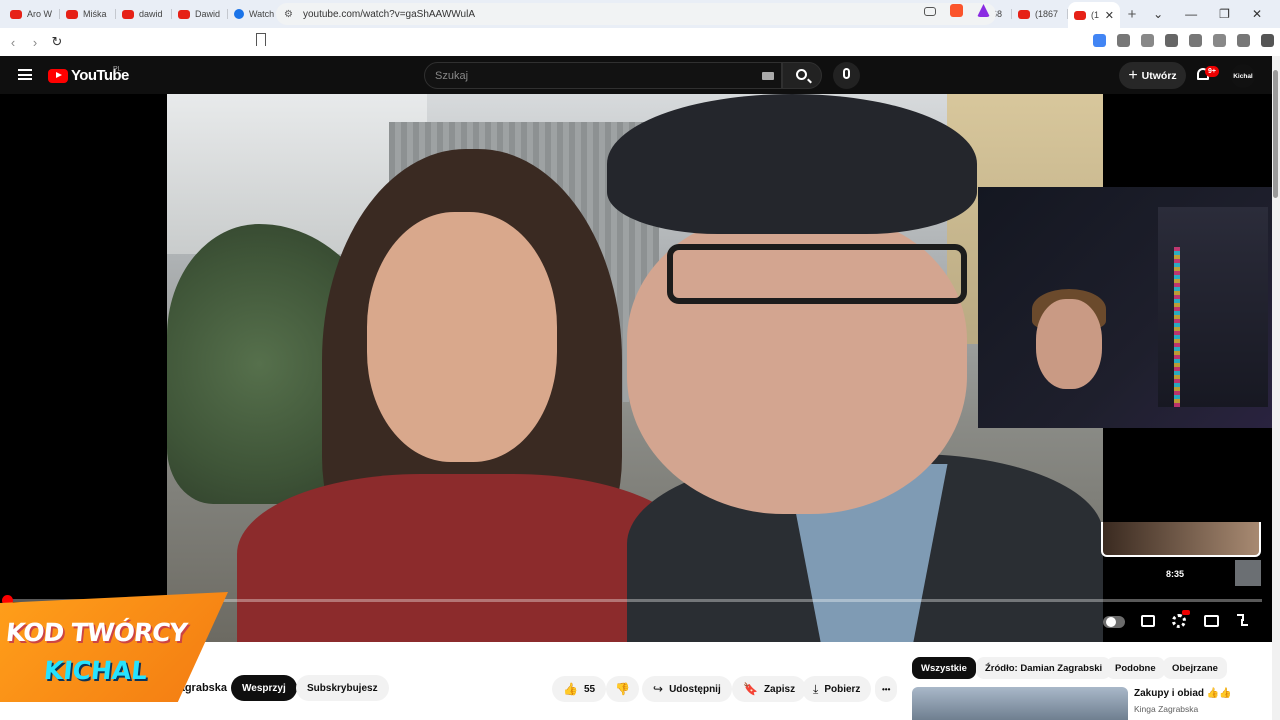 This screenshot has height=720, width=1280. What do you see at coordinates (779, 689) in the screenshot?
I see `save-label: Zapisz` at bounding box center [779, 689].